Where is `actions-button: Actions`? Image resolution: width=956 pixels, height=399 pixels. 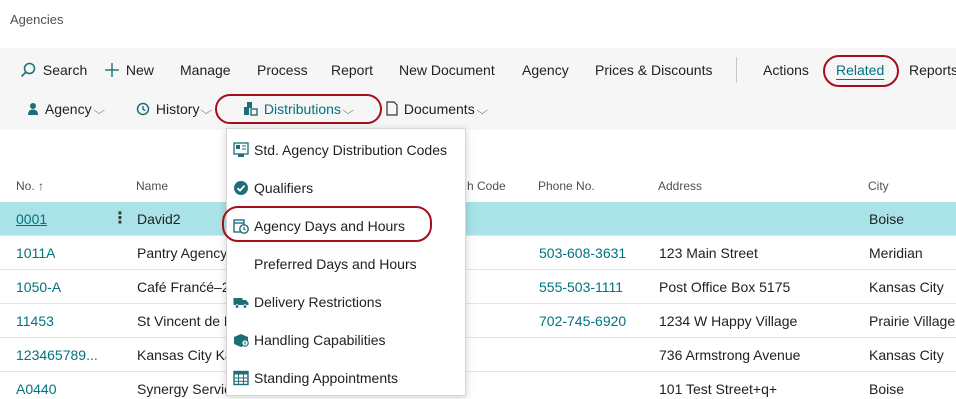
actions-button: Actions is located at coordinates (786, 70).